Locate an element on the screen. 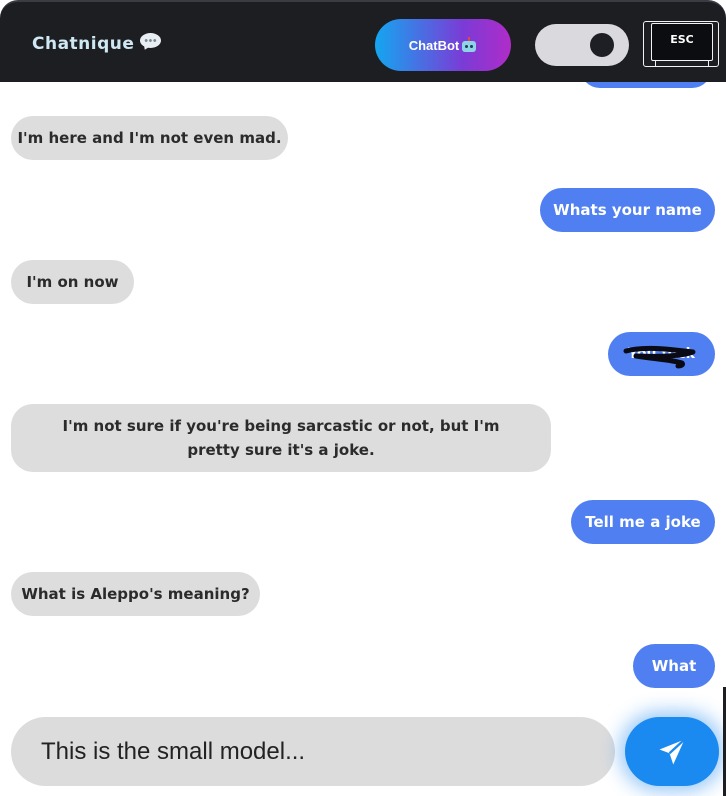 The height and width of the screenshot is (796, 726). robot-icon is located at coordinates (469, 45).